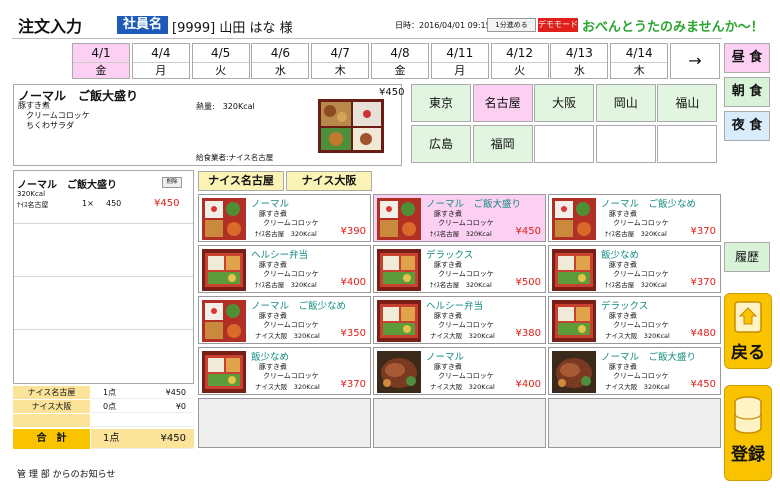 The height and width of the screenshot is (497, 780). Describe the element at coordinates (270, 357) in the screenshot. I see `product-name: 飯少なめ` at that location.